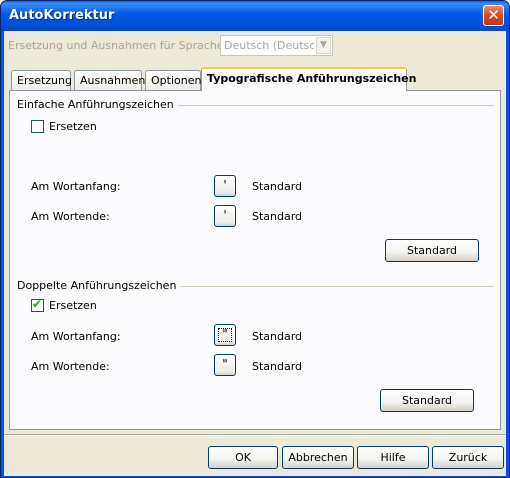 The height and width of the screenshot is (478, 510). Describe the element at coordinates (62, 15) in the screenshot. I see `window-title: AutoKorrektur` at that location.